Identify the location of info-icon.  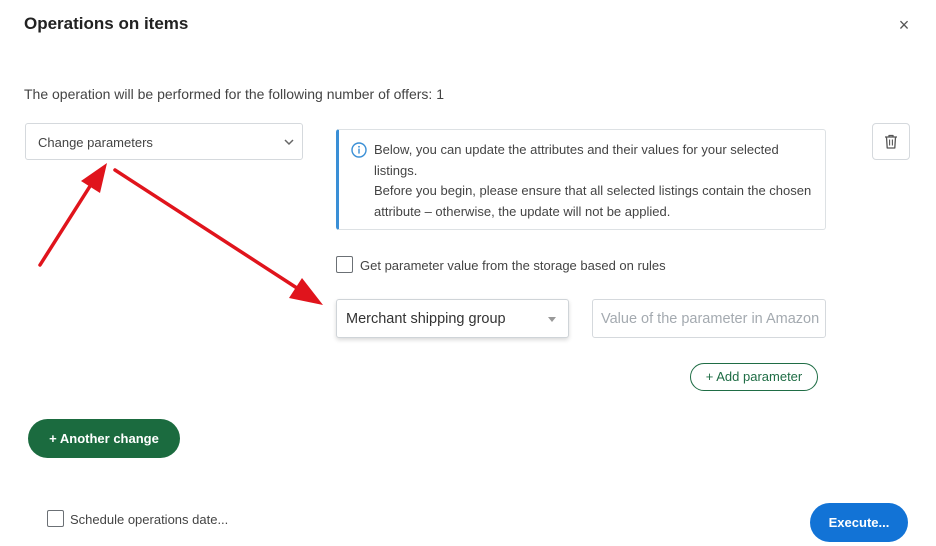
(359, 150).